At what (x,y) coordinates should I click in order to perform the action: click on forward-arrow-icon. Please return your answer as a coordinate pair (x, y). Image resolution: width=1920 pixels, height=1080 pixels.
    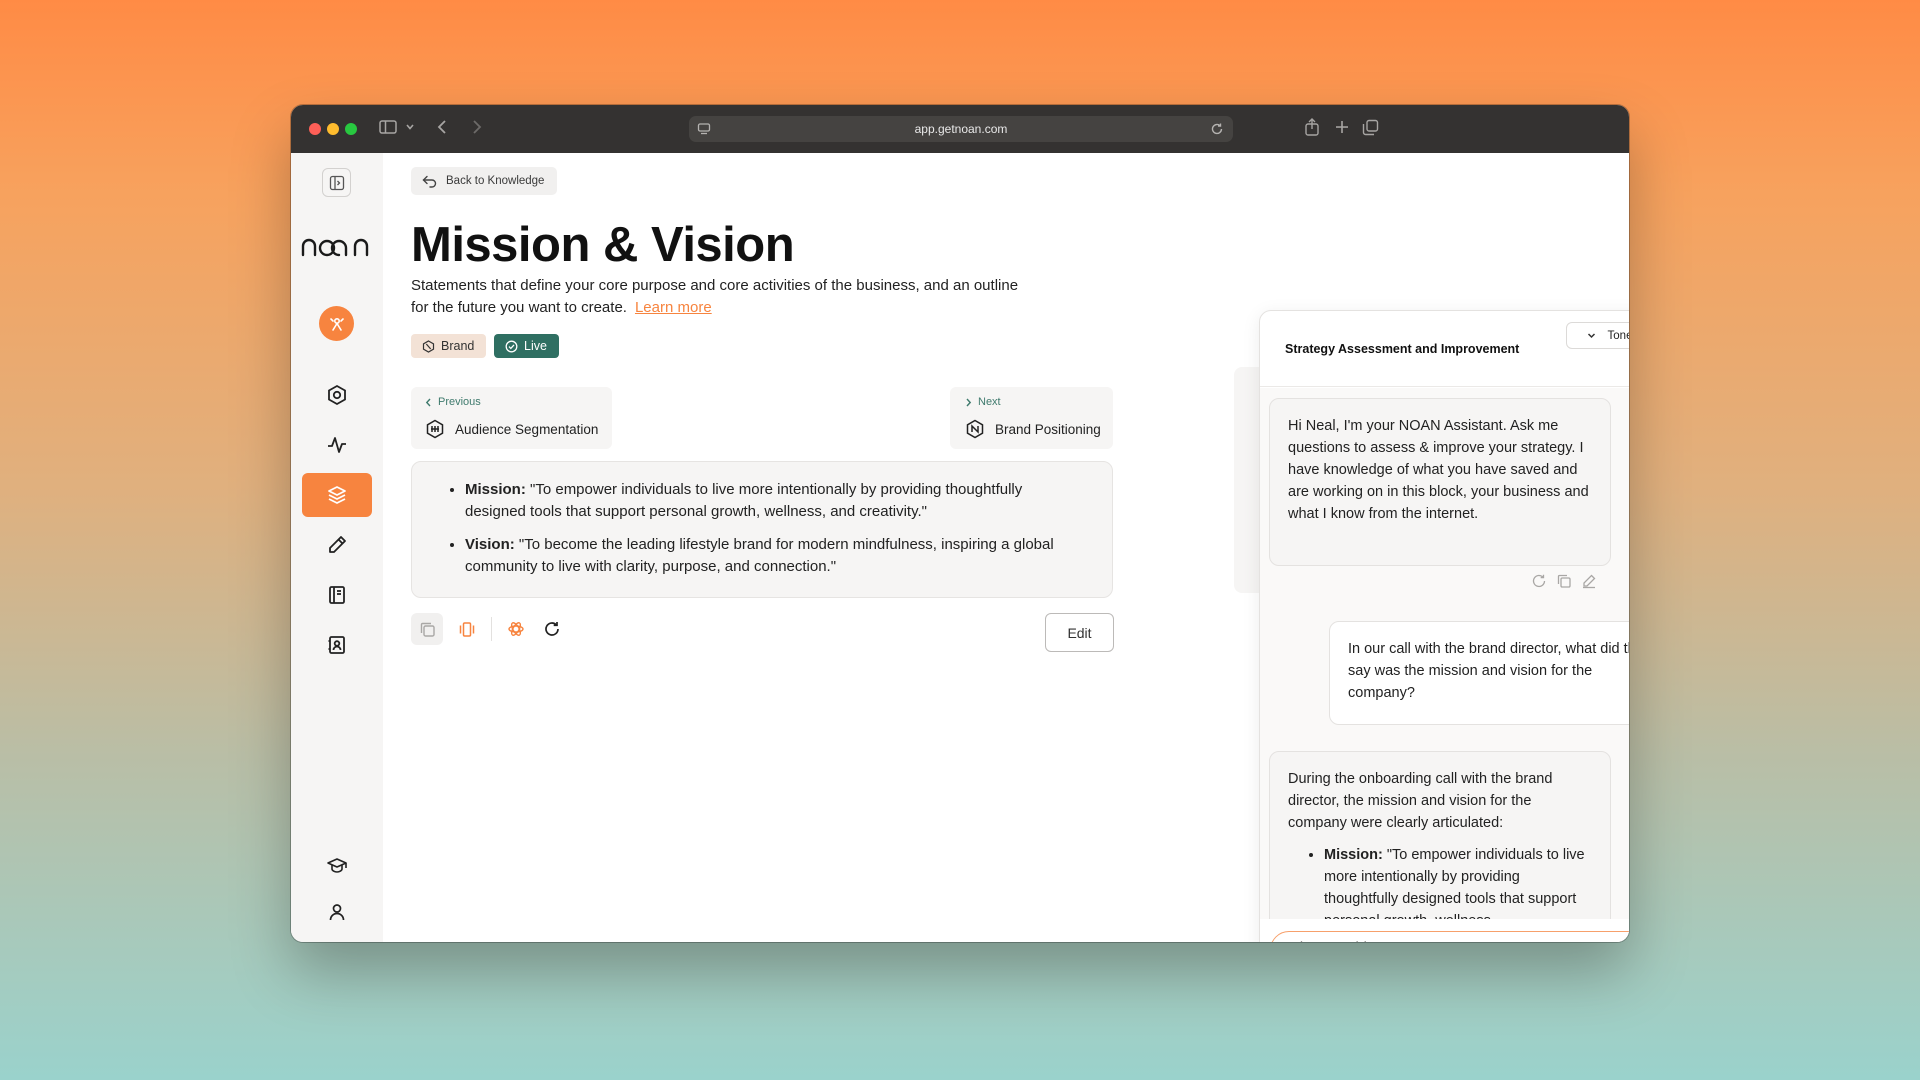
    Looking at the image, I should click on (477, 127).